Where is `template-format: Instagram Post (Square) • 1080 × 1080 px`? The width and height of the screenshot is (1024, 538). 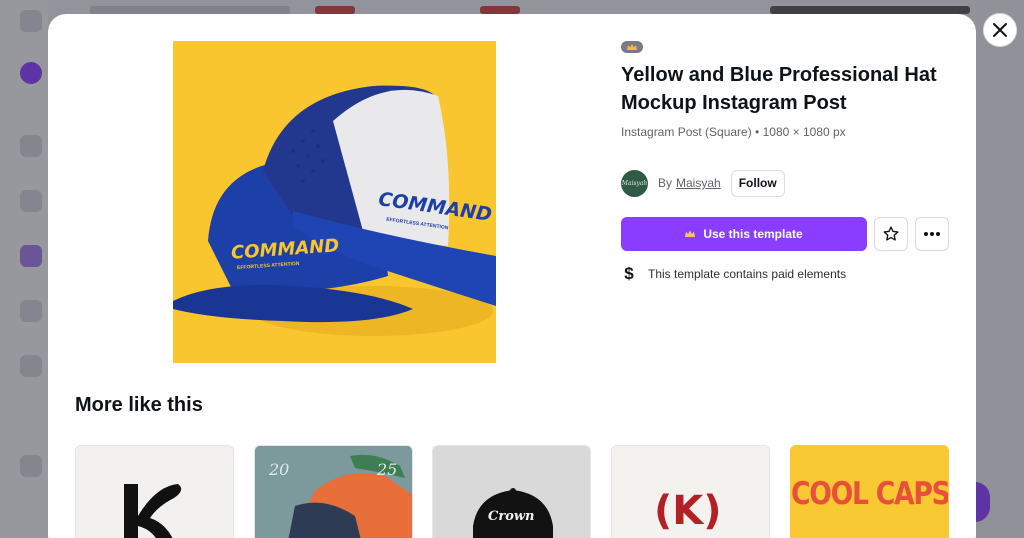 template-format: Instagram Post (Square) • 1080 × 1080 px is located at coordinates (733, 132).